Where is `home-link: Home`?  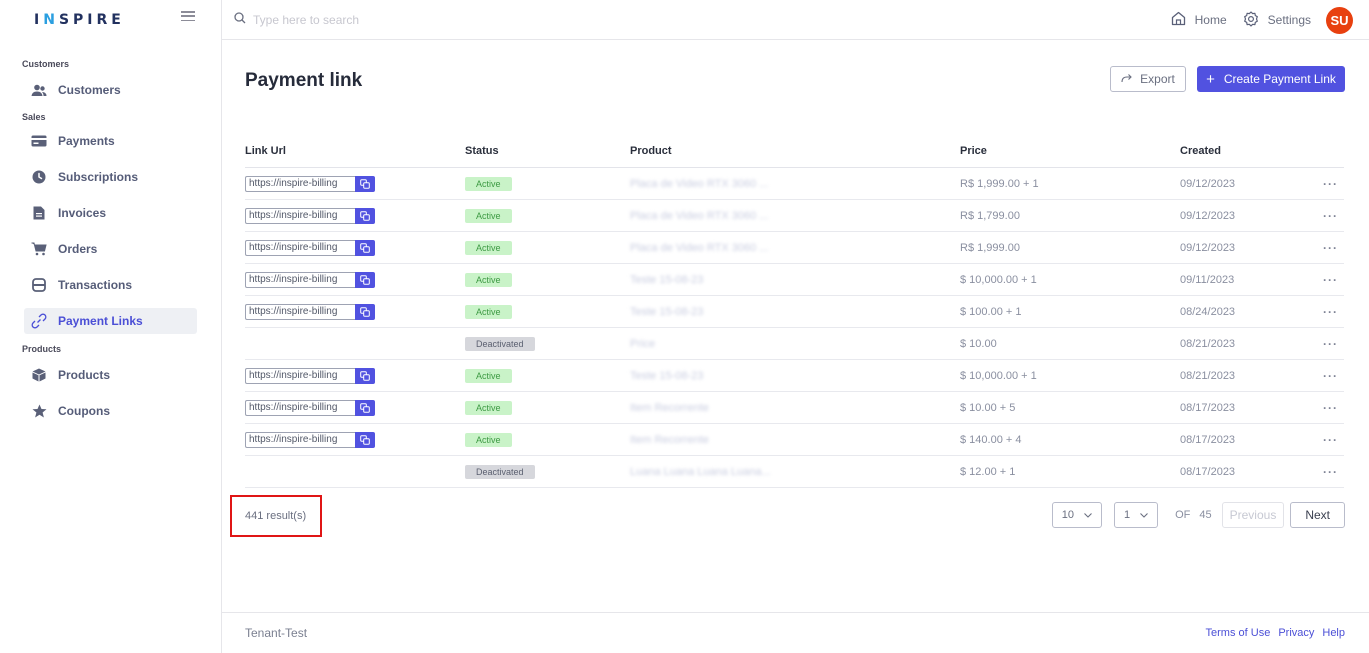 home-link: Home is located at coordinates (1199, 20).